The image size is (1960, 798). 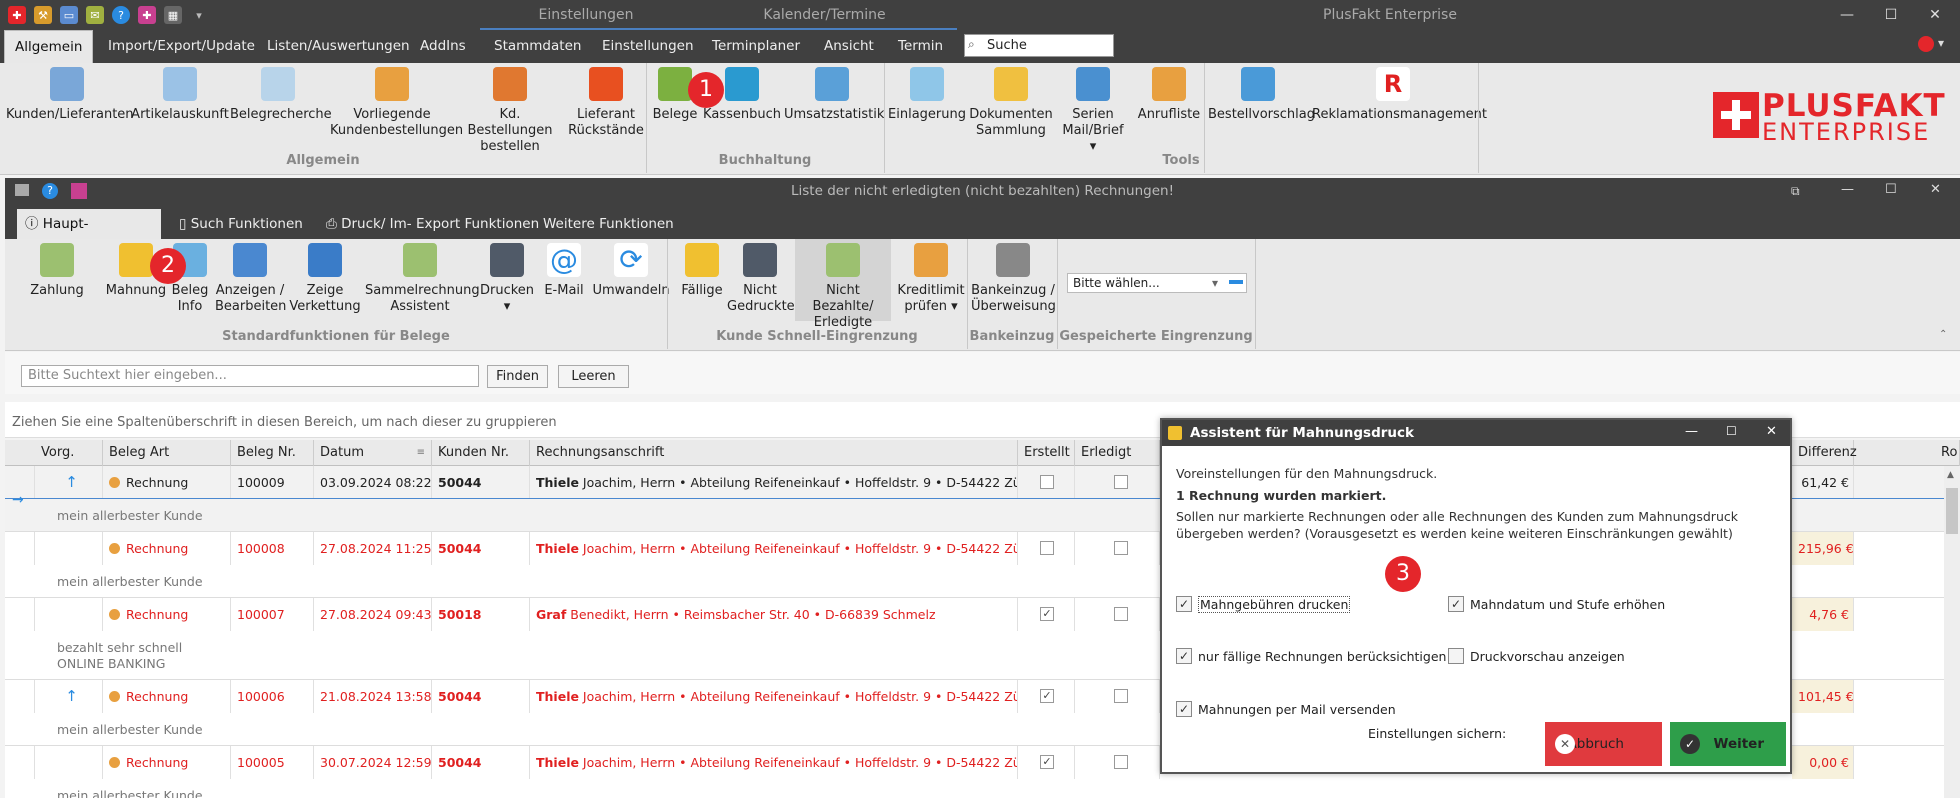 What do you see at coordinates (173, 15) in the screenshot?
I see `calendar-icon: ▦` at bounding box center [173, 15].